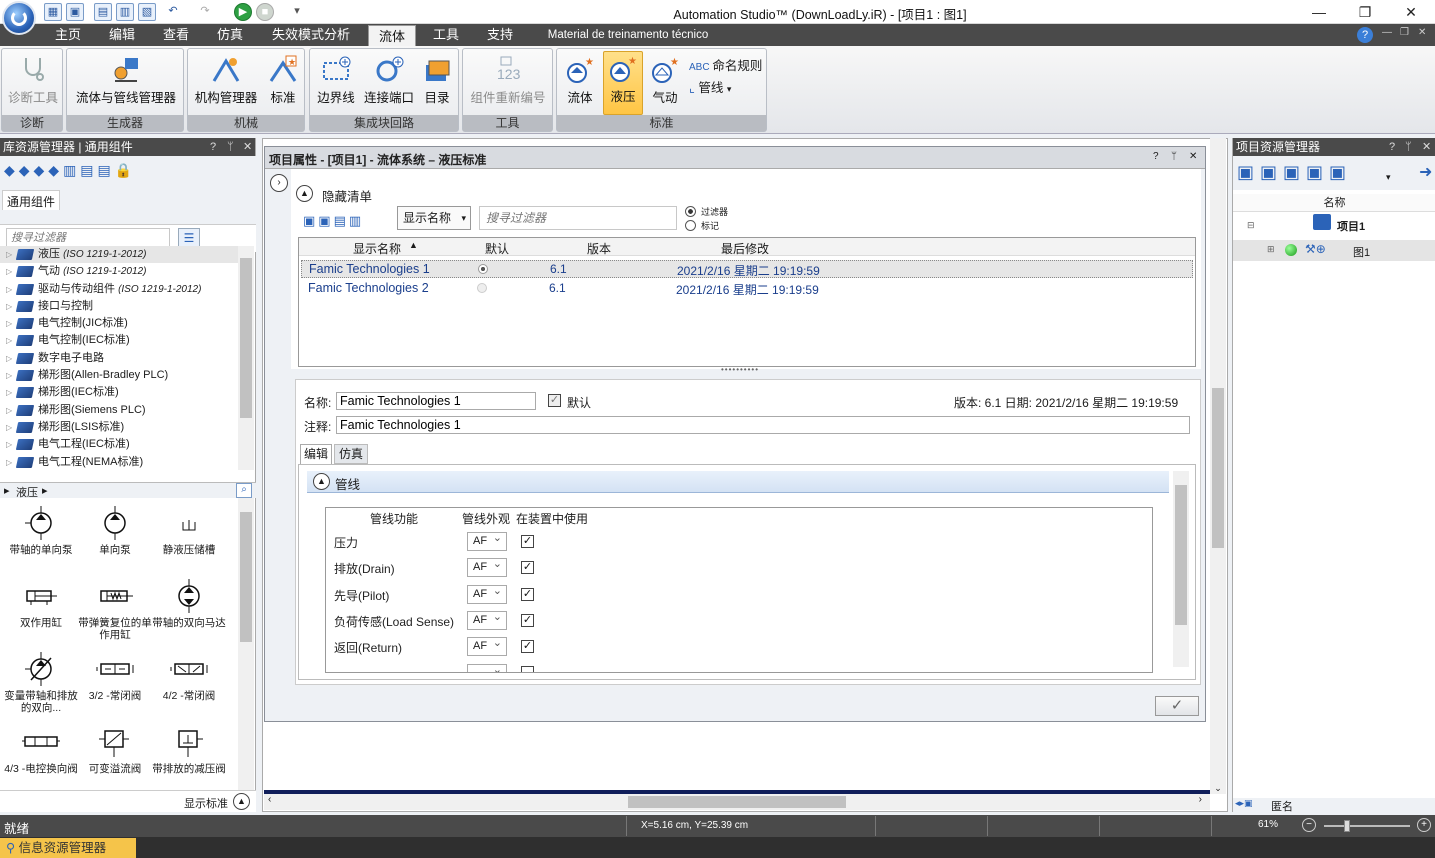 The width and height of the screenshot is (1435, 858). What do you see at coordinates (763, 425) in the screenshot?
I see `note-input` at bounding box center [763, 425].